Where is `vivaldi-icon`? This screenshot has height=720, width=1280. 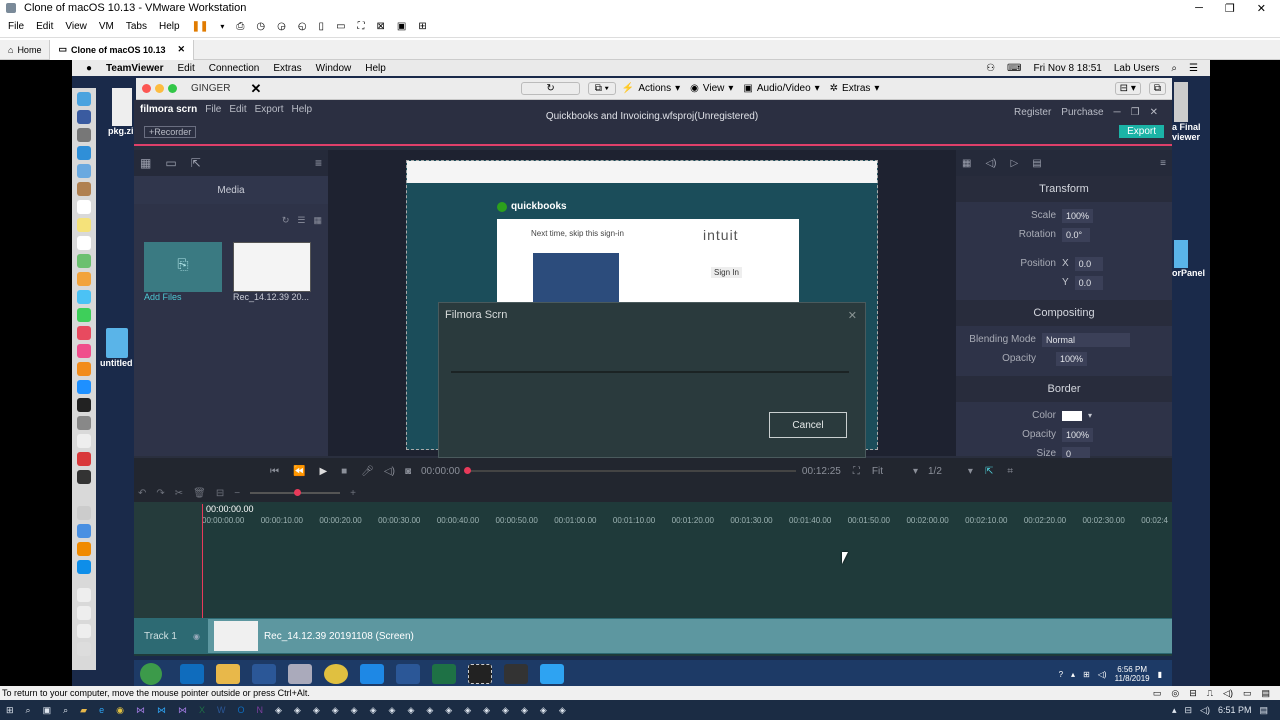
vivaldi-icon is located at coordinates (84, 459).